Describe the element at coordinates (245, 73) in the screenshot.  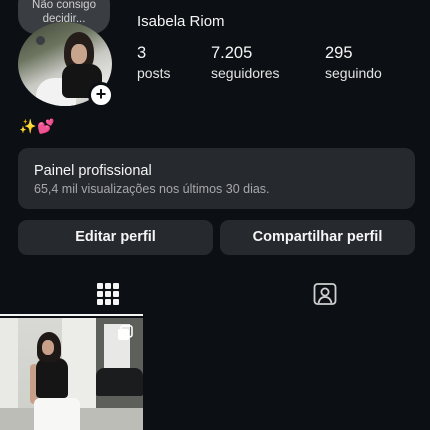
I see `stat-followers-label: seguidores` at that location.